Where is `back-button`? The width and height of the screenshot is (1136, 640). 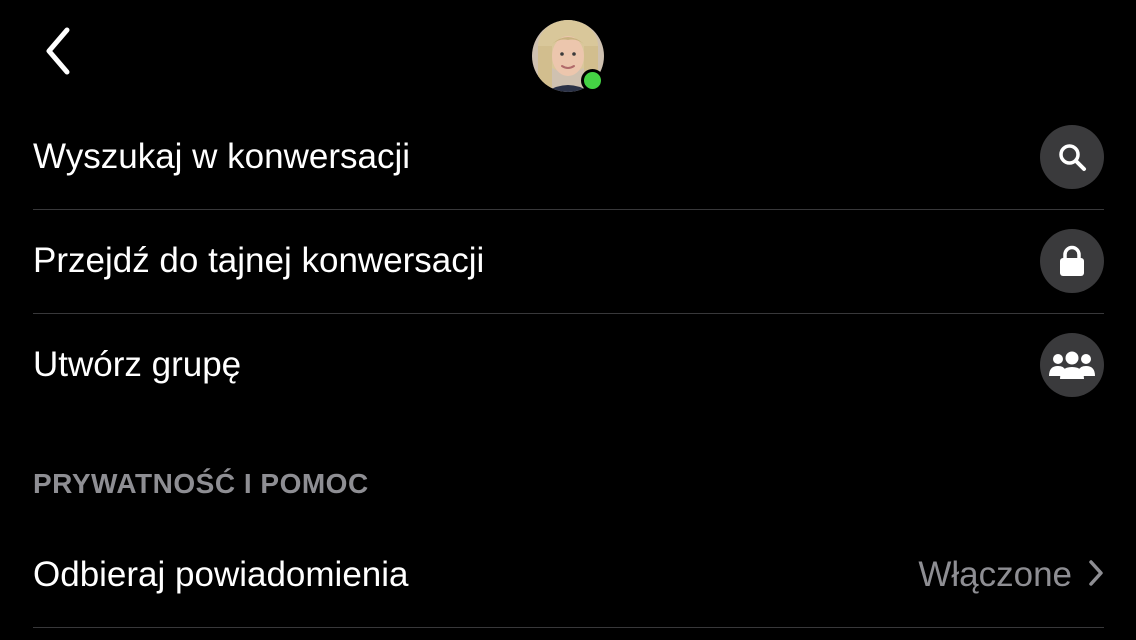
back-button is located at coordinates (58, 53).